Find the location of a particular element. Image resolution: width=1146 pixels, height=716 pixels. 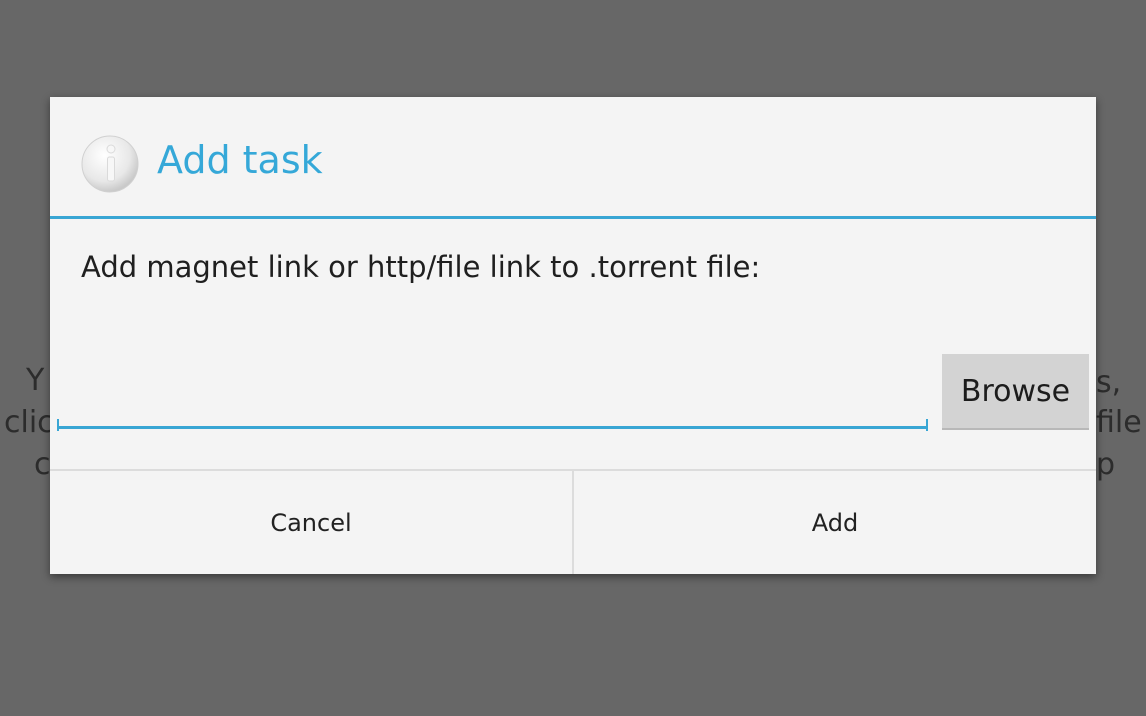

background-text-fragment: Y is located at coordinates (35, 380).